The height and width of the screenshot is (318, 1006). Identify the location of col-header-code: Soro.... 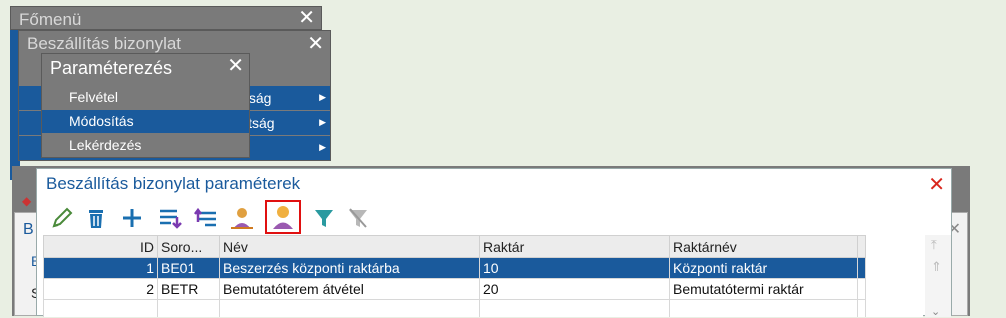
(188, 246).